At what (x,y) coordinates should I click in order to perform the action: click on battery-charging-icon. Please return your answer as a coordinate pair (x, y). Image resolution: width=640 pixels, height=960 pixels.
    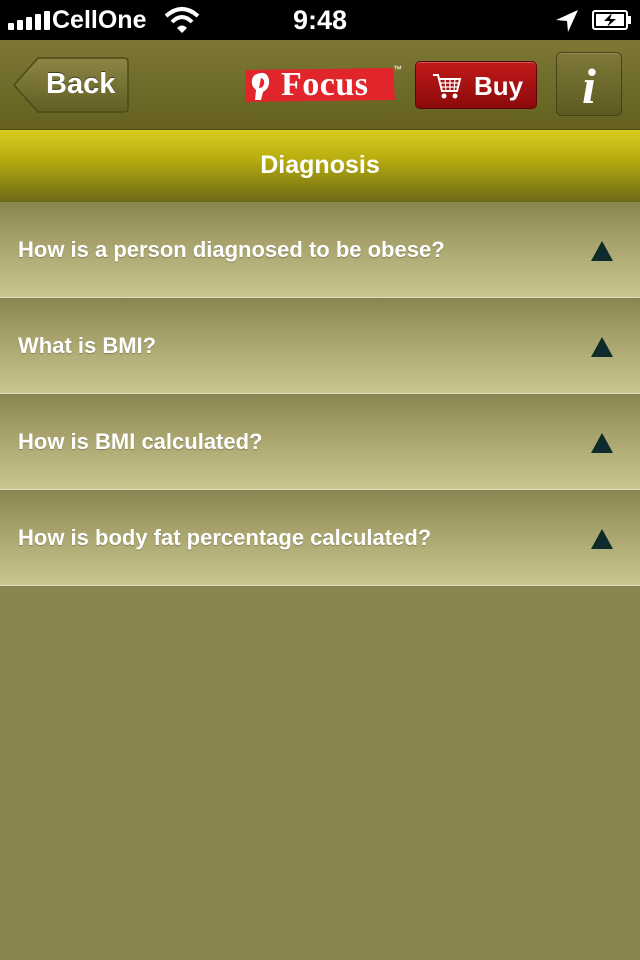
    Looking at the image, I should click on (611, 20).